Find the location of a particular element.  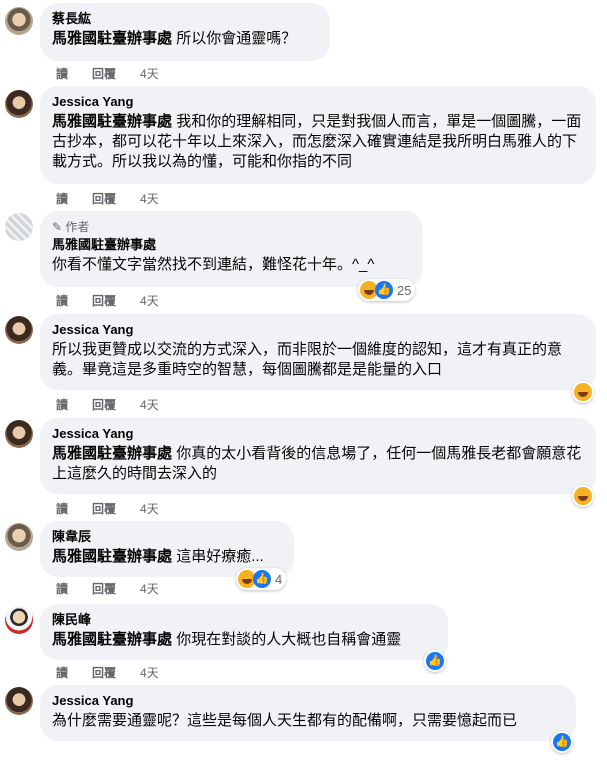

reaction-summary: 👍 25 is located at coordinates (387, 290).